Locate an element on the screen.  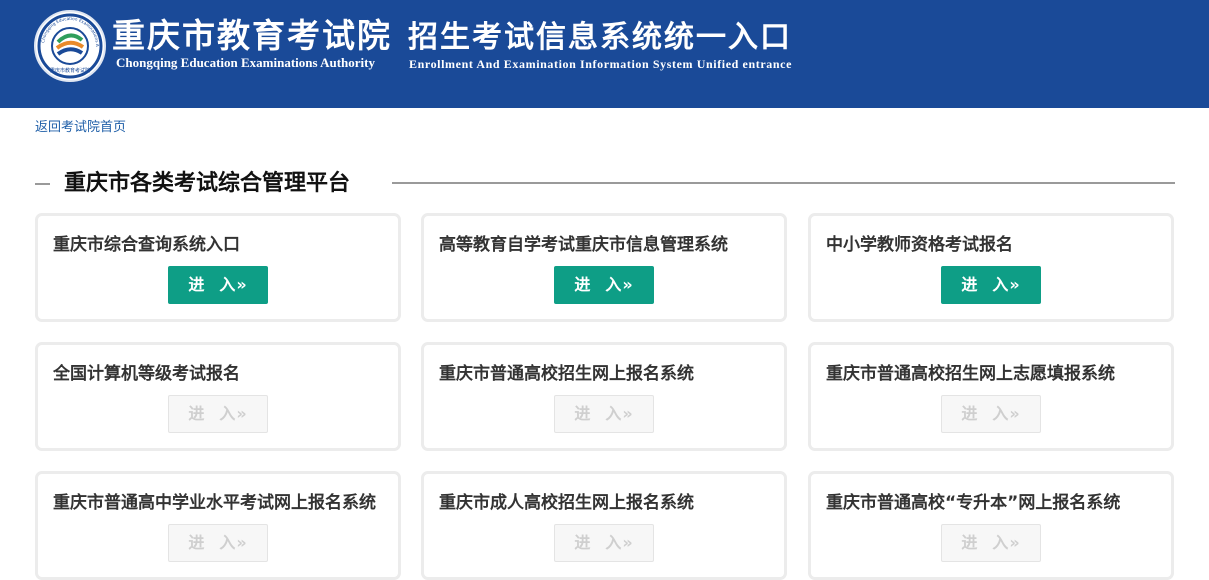
system-card: 高等教育自学考试重庆市信息管理系统进入» is located at coordinates (604, 267).